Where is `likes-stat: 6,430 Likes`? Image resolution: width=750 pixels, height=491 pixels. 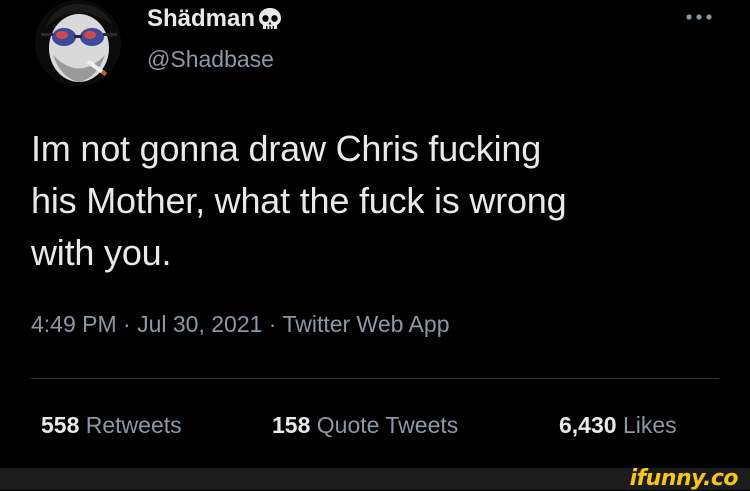
likes-stat: 6,430 Likes is located at coordinates (618, 425).